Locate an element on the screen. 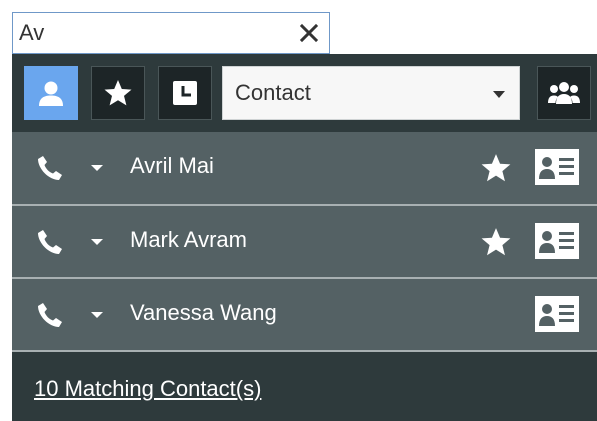 The image size is (597, 421). contacts-filter-button is located at coordinates (51, 93).